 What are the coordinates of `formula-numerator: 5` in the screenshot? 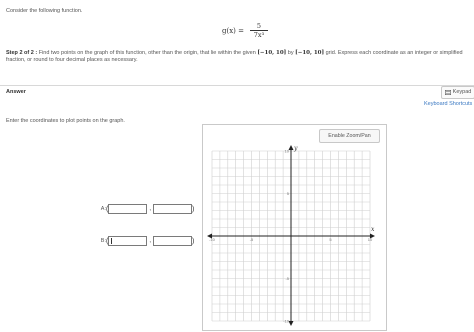 It's located at (259, 26).